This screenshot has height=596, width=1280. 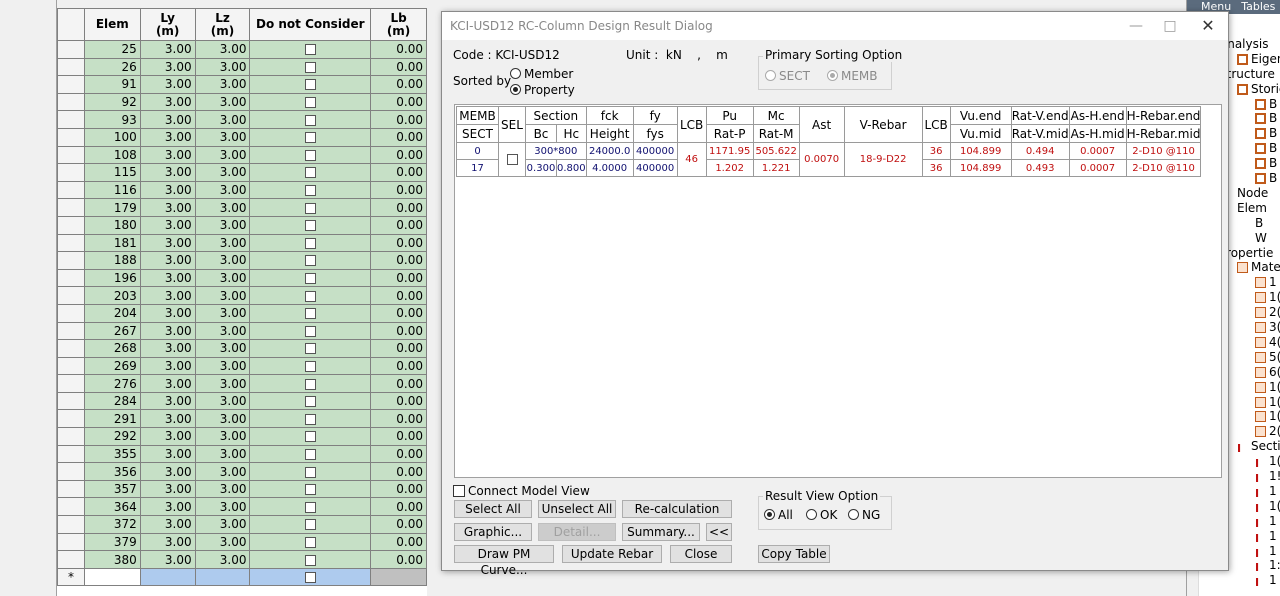 What do you see at coordinates (612, 554) in the screenshot?
I see `update-rebar-button: Update Rebar` at bounding box center [612, 554].